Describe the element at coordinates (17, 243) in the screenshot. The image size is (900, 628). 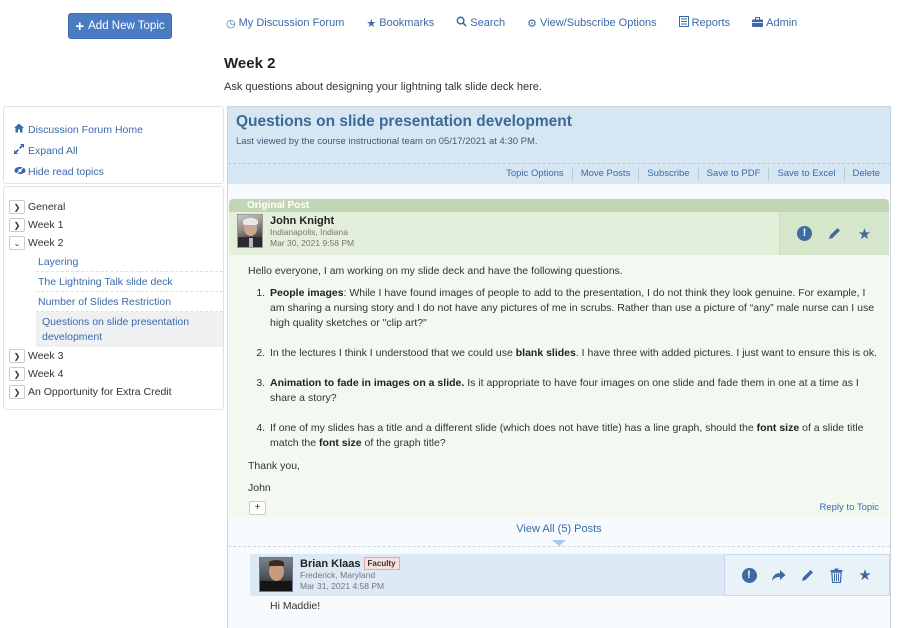
I see `chevron-down-icon: ⌄` at that location.